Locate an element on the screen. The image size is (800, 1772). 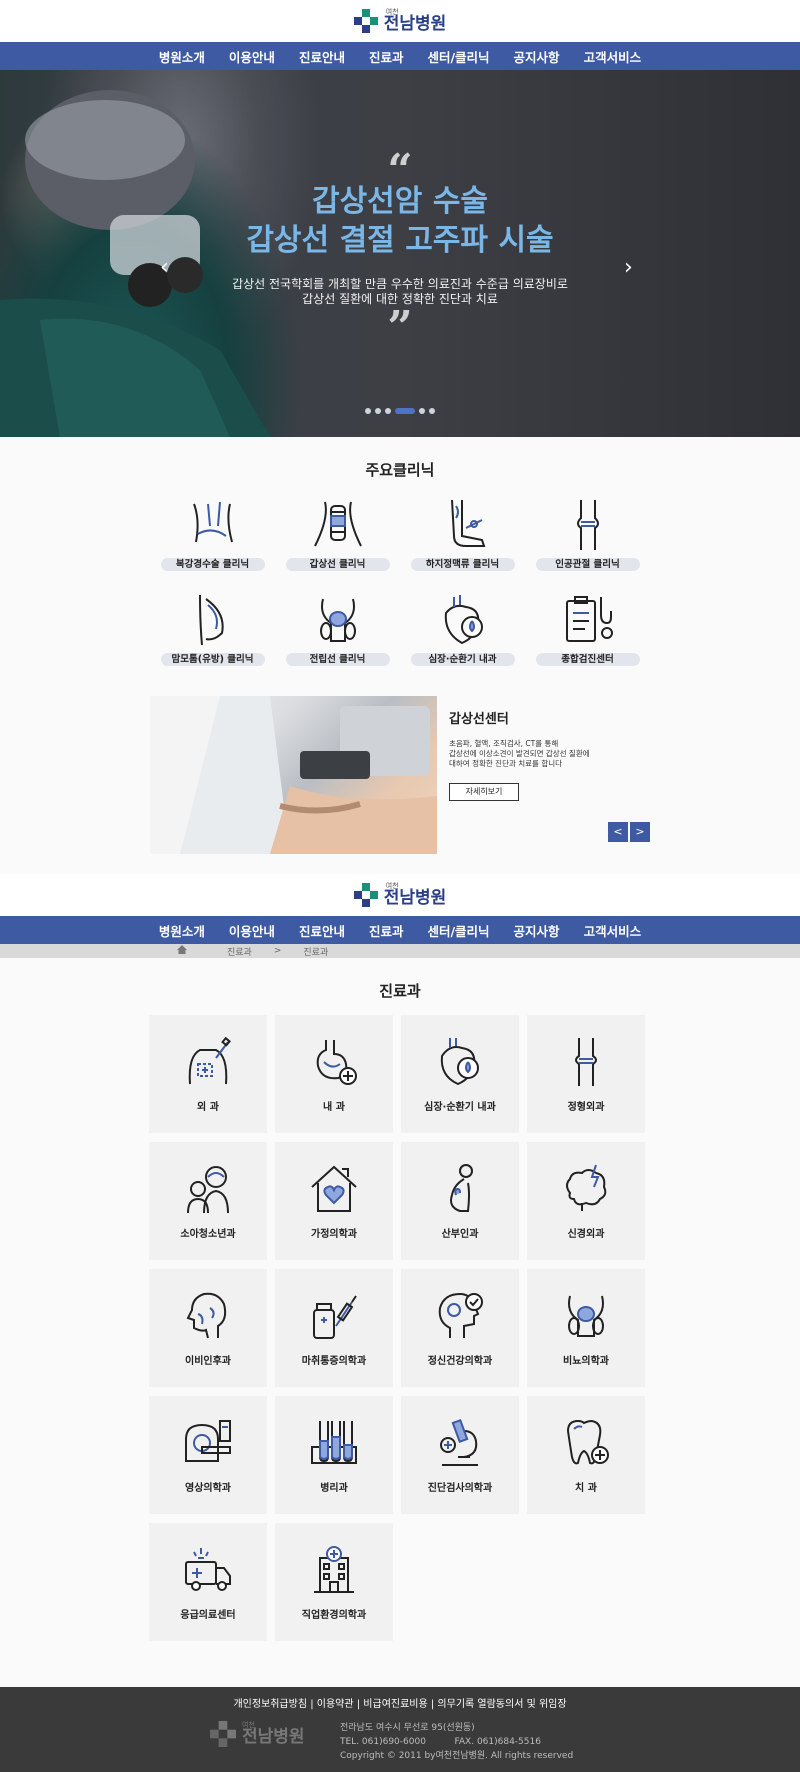
dept-label: 산부인과 is located at coordinates (460, 1234).